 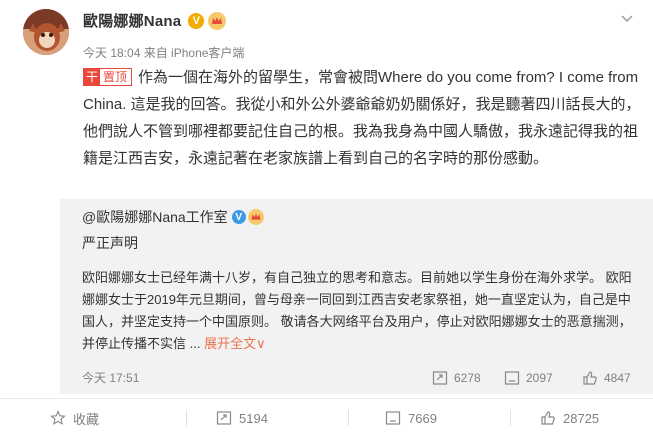 I want to click on repost-button: 5194, so click(x=242, y=417).